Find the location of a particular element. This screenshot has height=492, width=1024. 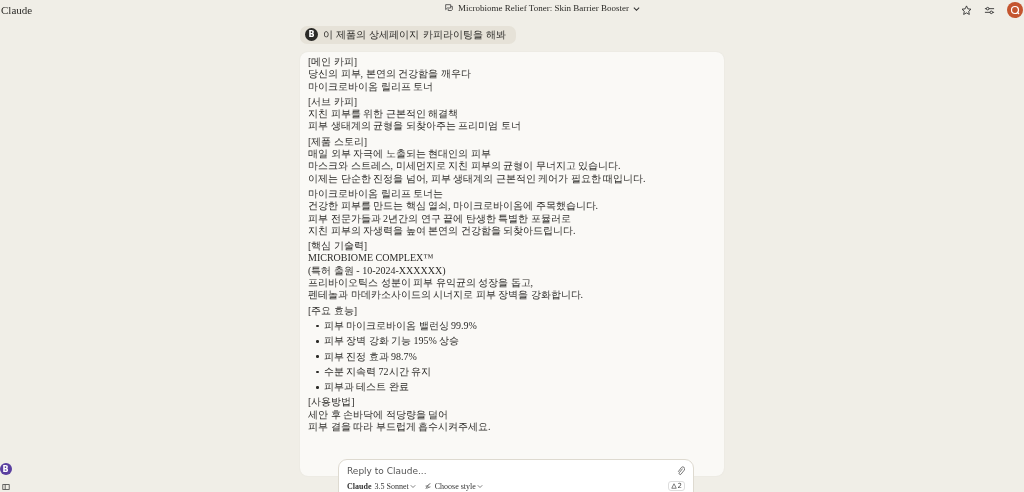

paperclip-icon is located at coordinates (681, 471).